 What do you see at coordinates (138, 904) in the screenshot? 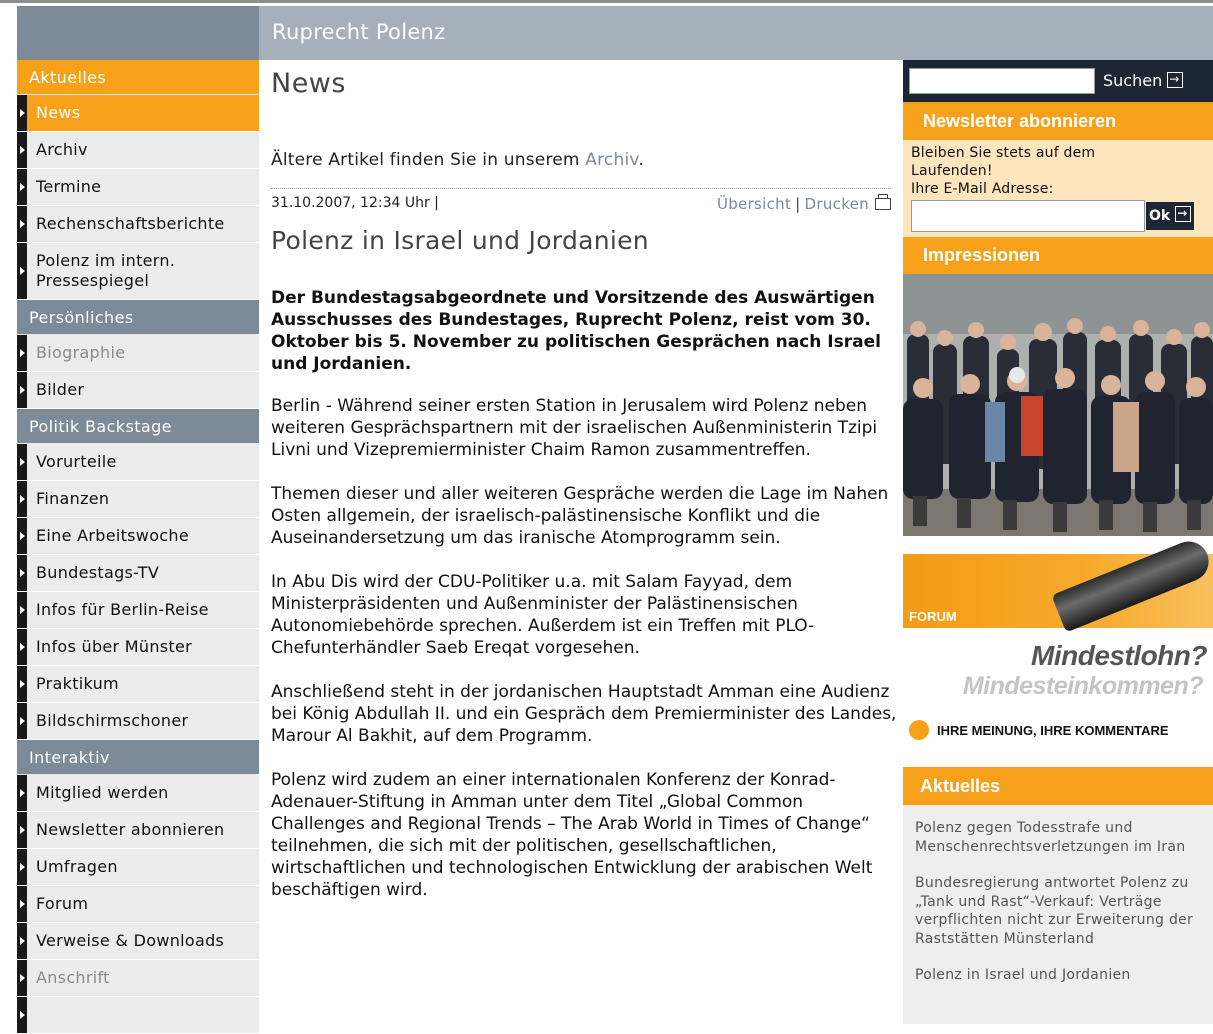
I see `nav-item-forum: Forum` at bounding box center [138, 904].